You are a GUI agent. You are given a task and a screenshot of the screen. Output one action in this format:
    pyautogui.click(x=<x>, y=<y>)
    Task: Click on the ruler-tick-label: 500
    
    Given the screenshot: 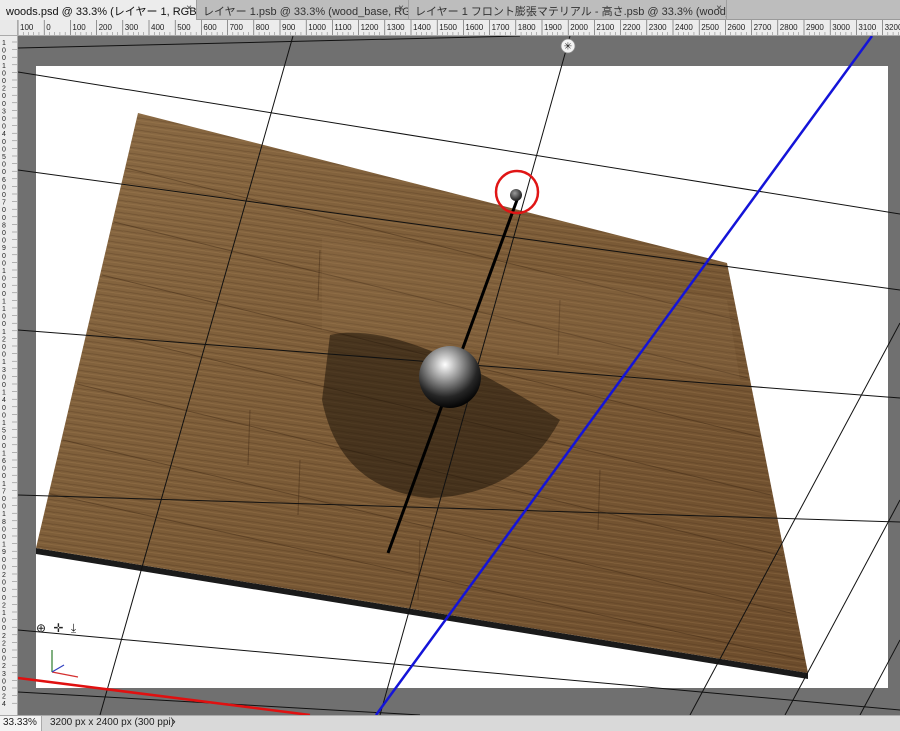 What is the action you would take?
    pyautogui.click(x=184, y=27)
    